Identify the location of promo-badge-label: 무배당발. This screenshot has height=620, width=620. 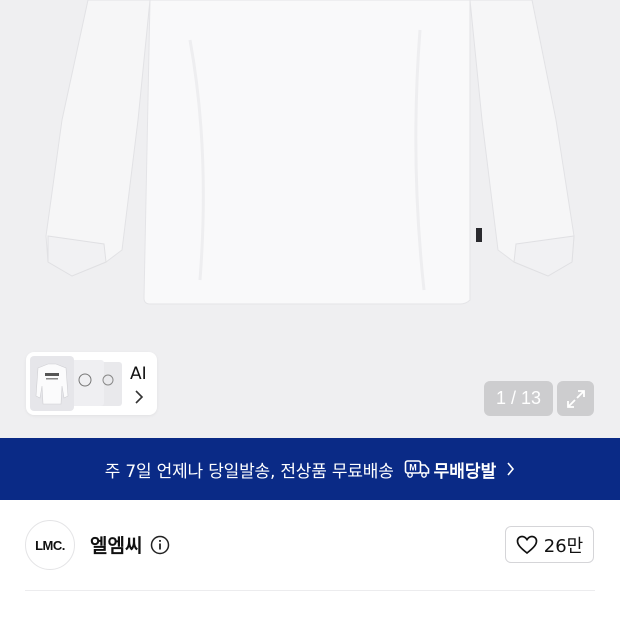
(465, 471).